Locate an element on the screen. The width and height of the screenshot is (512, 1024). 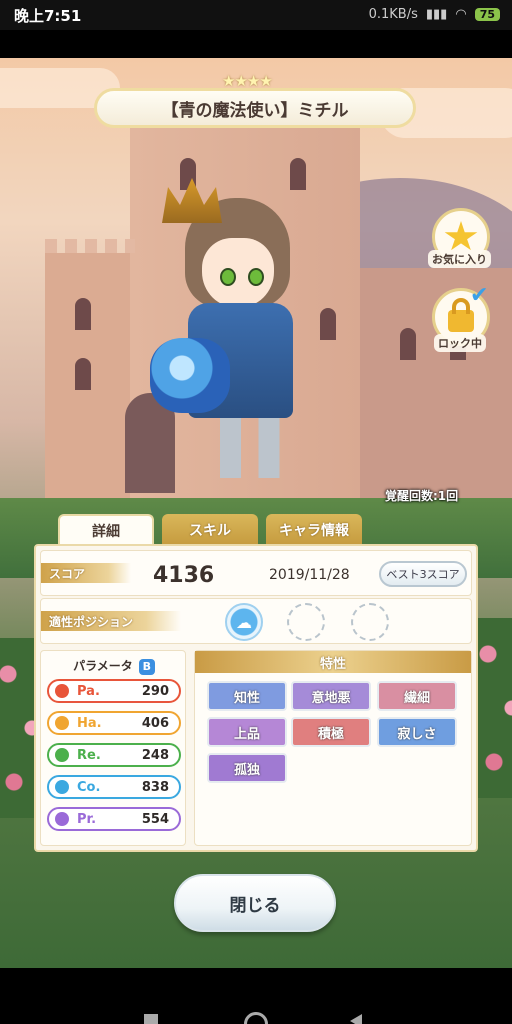
tab-label: 詳細 is located at coordinates (106, 532).